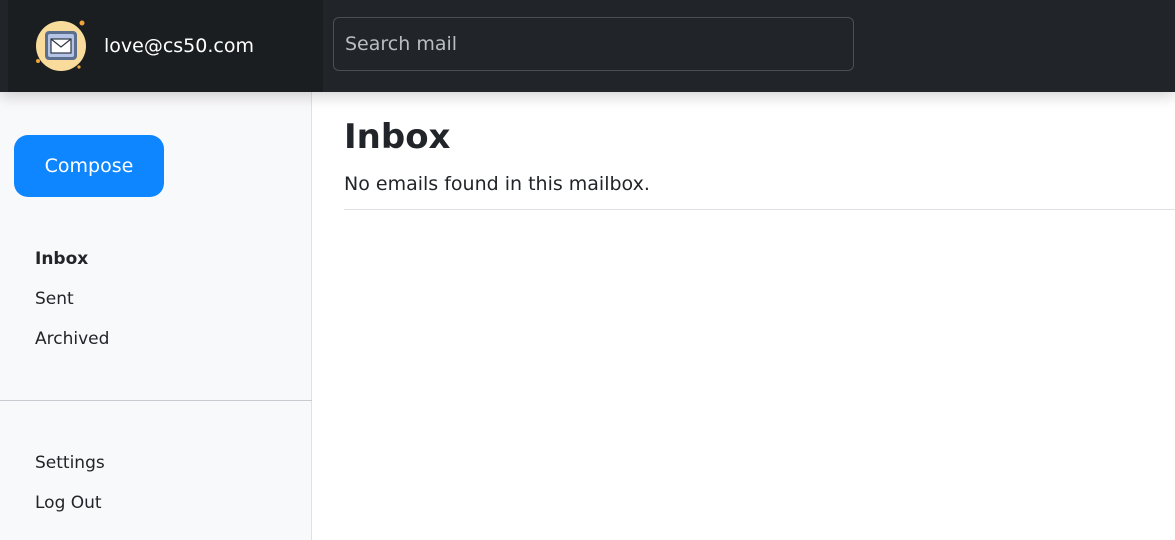 The height and width of the screenshot is (540, 1175). I want to click on sidebar-divider, so click(156, 400).